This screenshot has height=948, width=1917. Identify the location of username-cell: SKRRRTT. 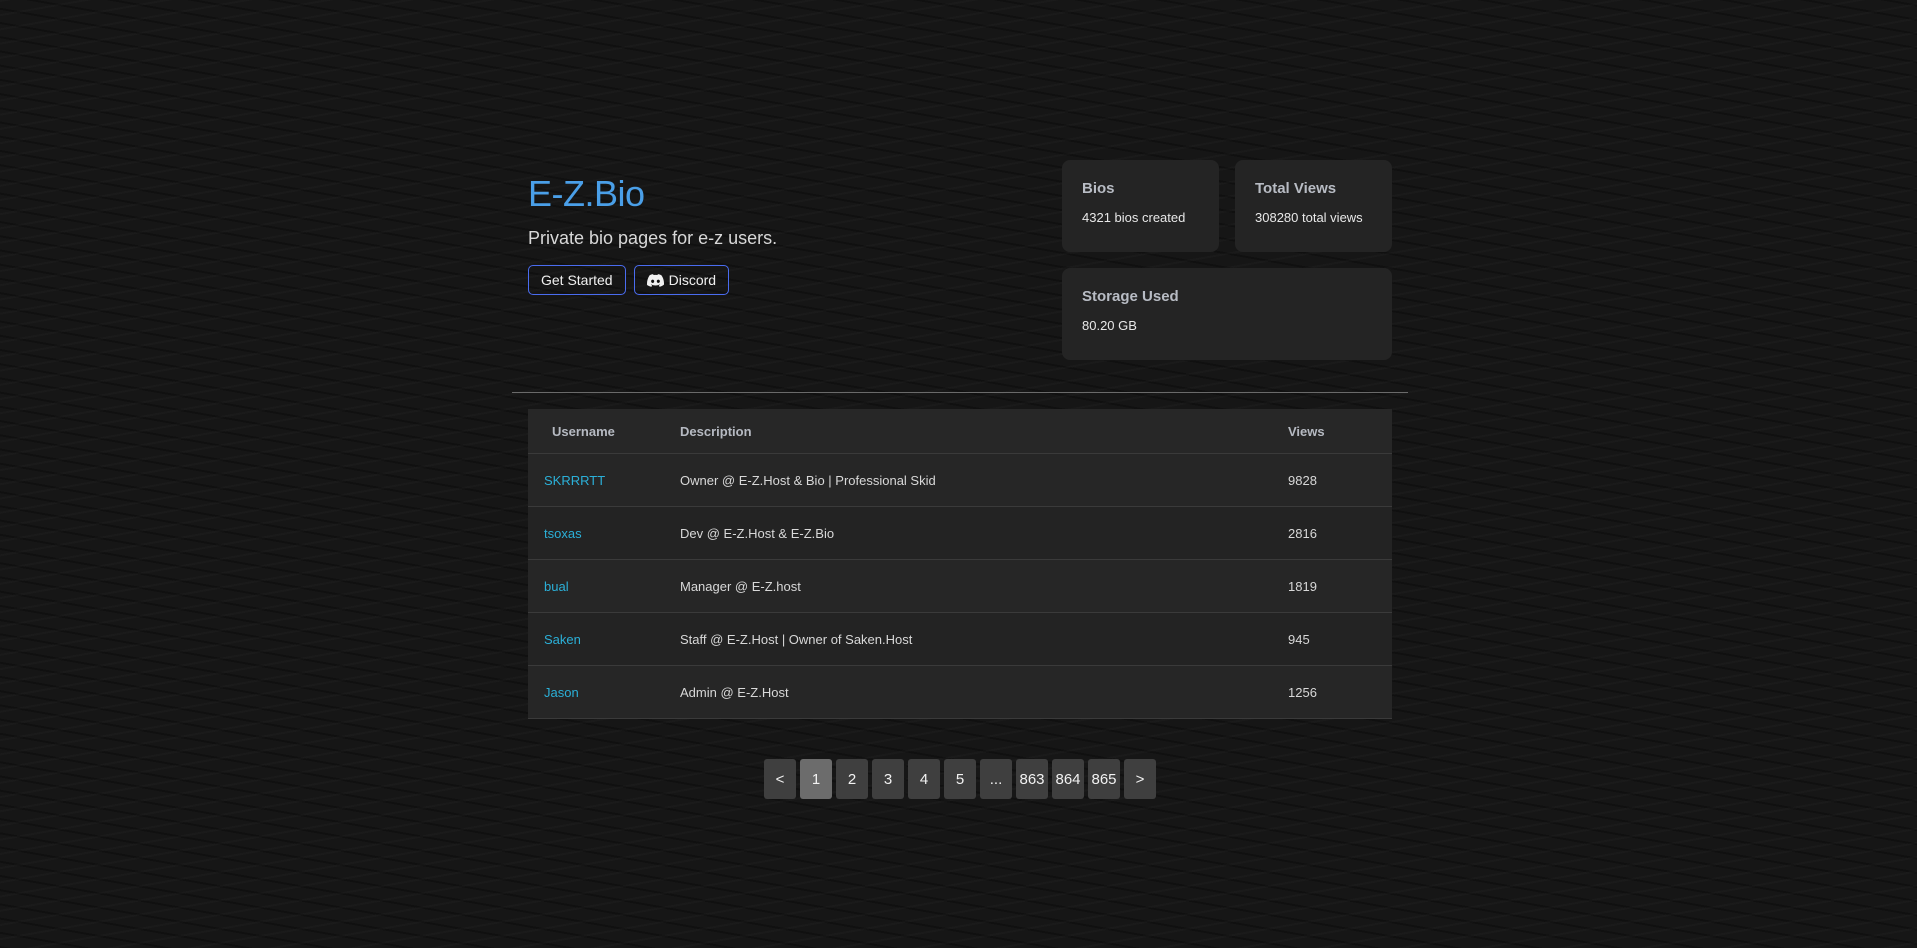
(604, 480).